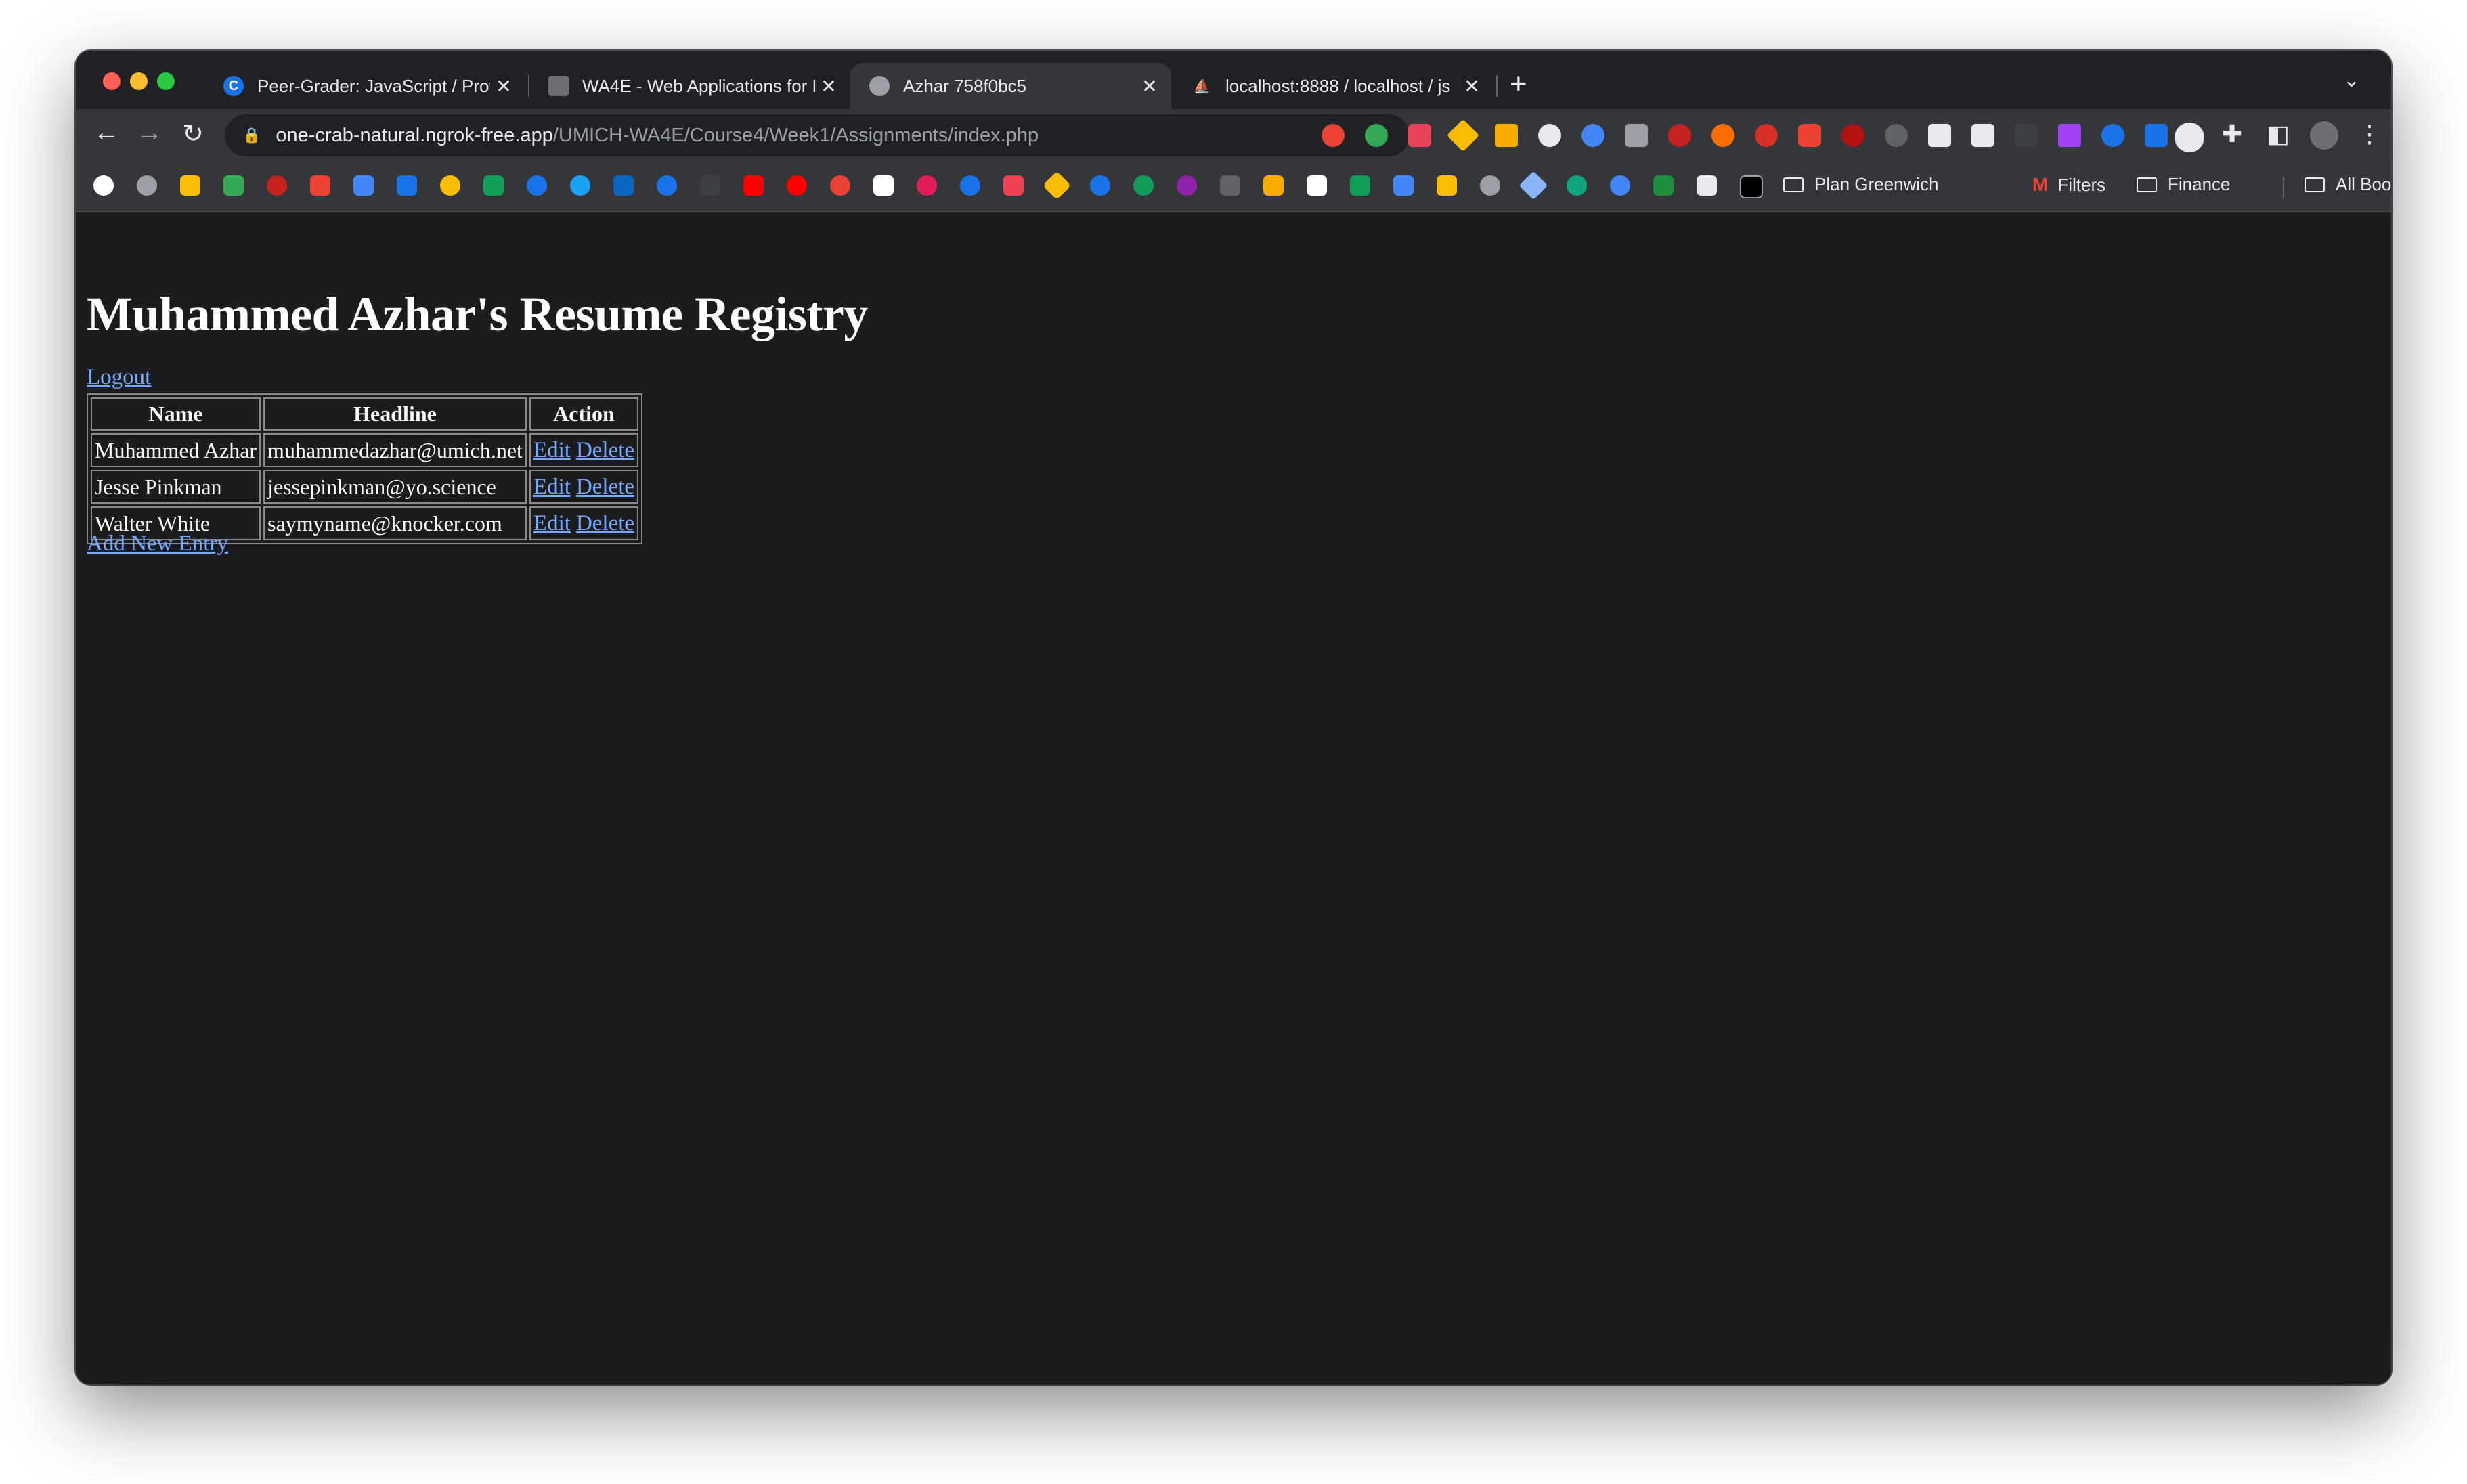 The width and height of the screenshot is (2467, 1484). I want to click on extensions-puzzle-icon: ✚, so click(2232, 134).